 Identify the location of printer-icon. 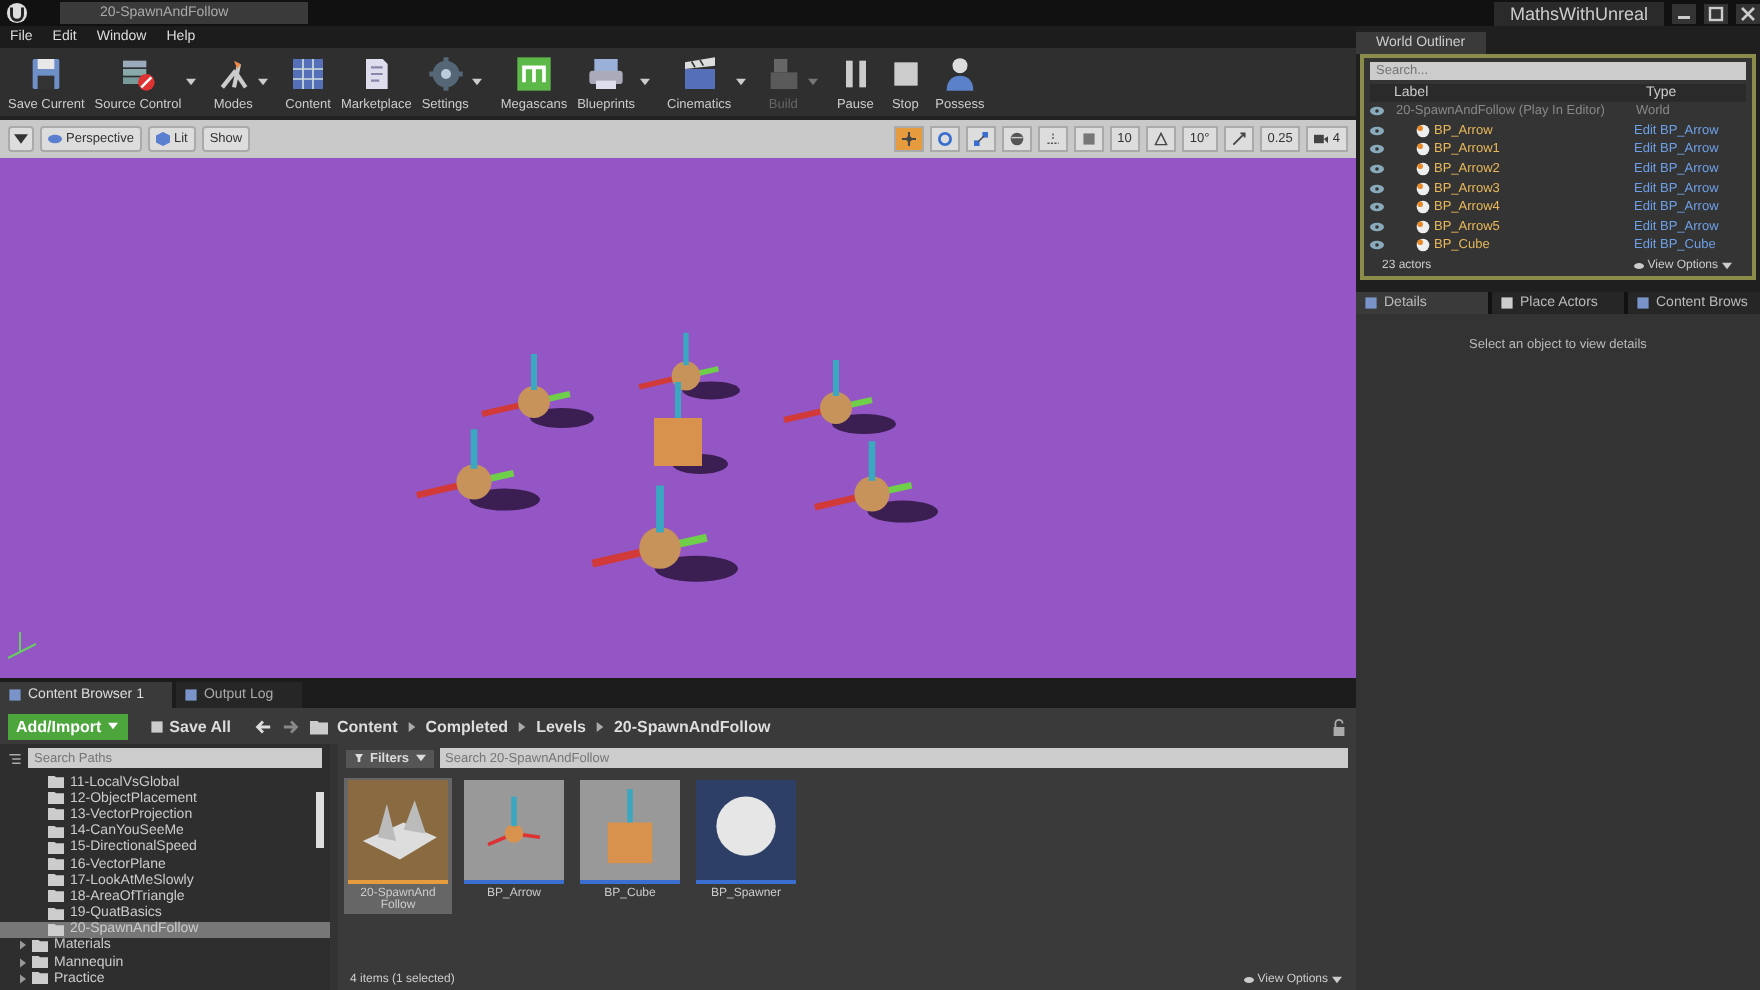
(606, 73).